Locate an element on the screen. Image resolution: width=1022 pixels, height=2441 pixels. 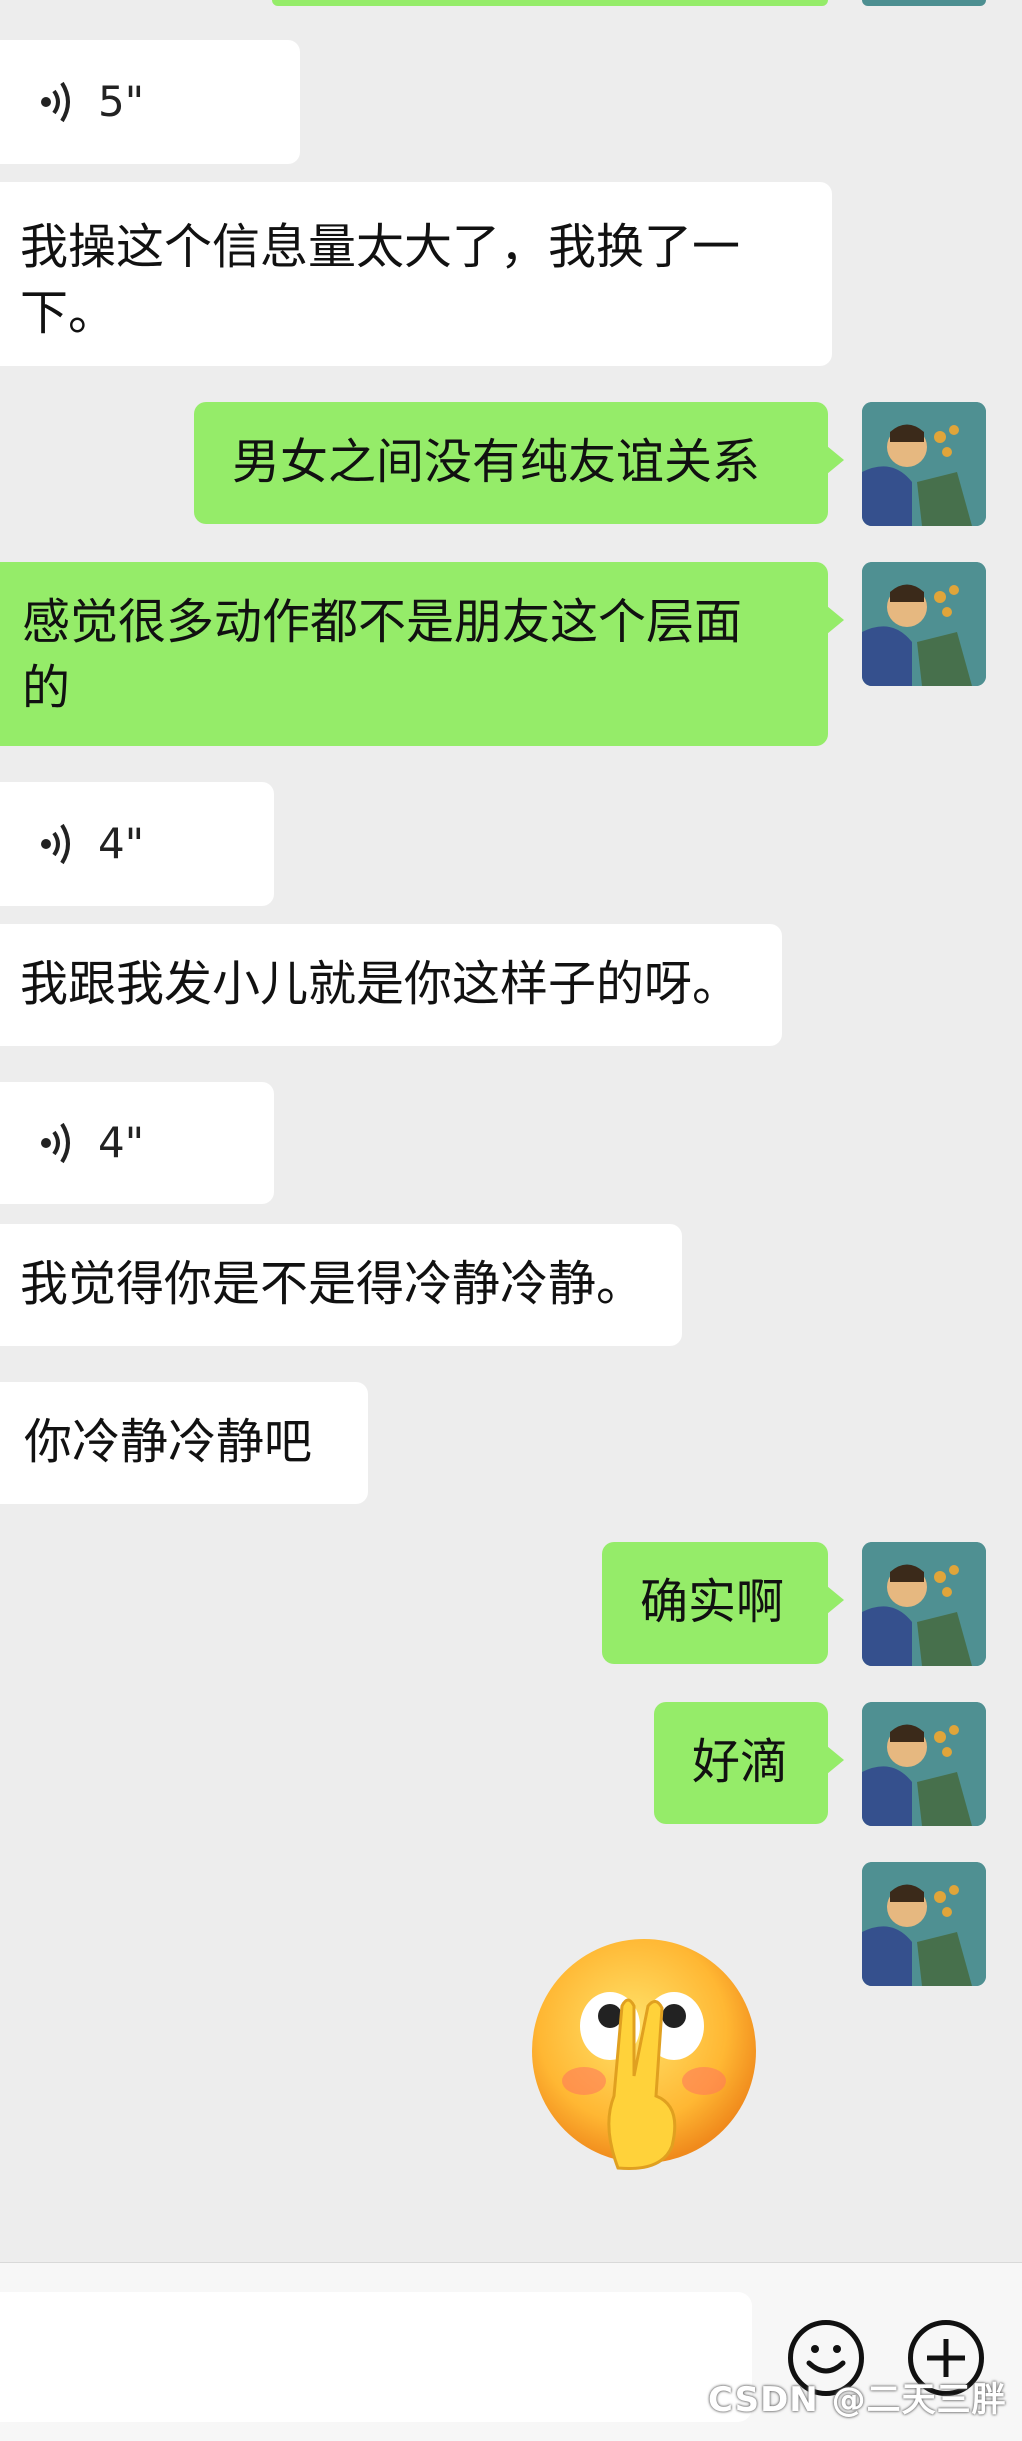
sticker-message is located at coordinates (644, 2058).